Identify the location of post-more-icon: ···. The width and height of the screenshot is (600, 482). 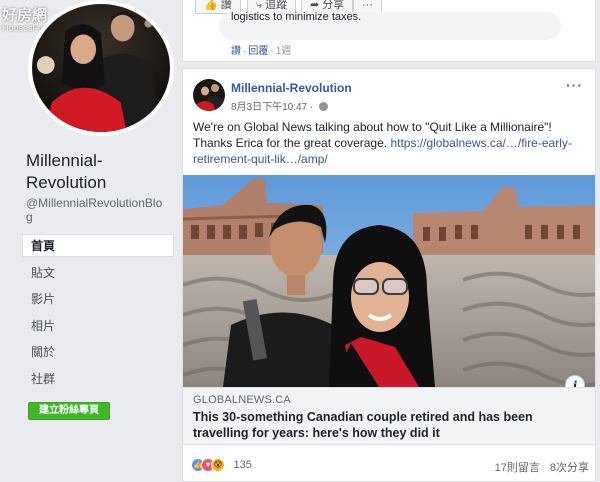
(574, 85).